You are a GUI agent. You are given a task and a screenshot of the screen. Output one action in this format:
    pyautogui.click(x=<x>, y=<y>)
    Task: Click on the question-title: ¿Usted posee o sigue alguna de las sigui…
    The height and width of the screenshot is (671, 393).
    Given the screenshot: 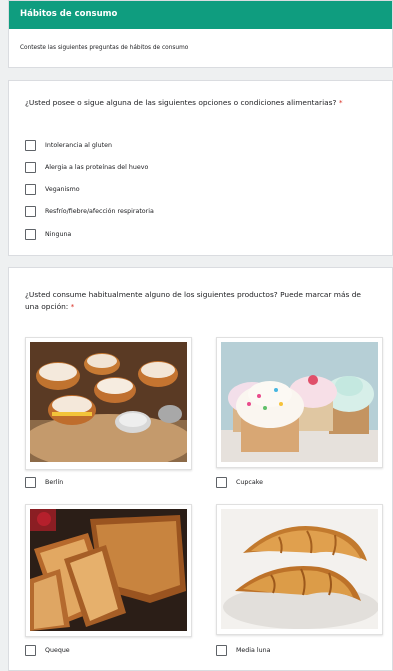 What is the action you would take?
    pyautogui.click(x=193, y=103)
    